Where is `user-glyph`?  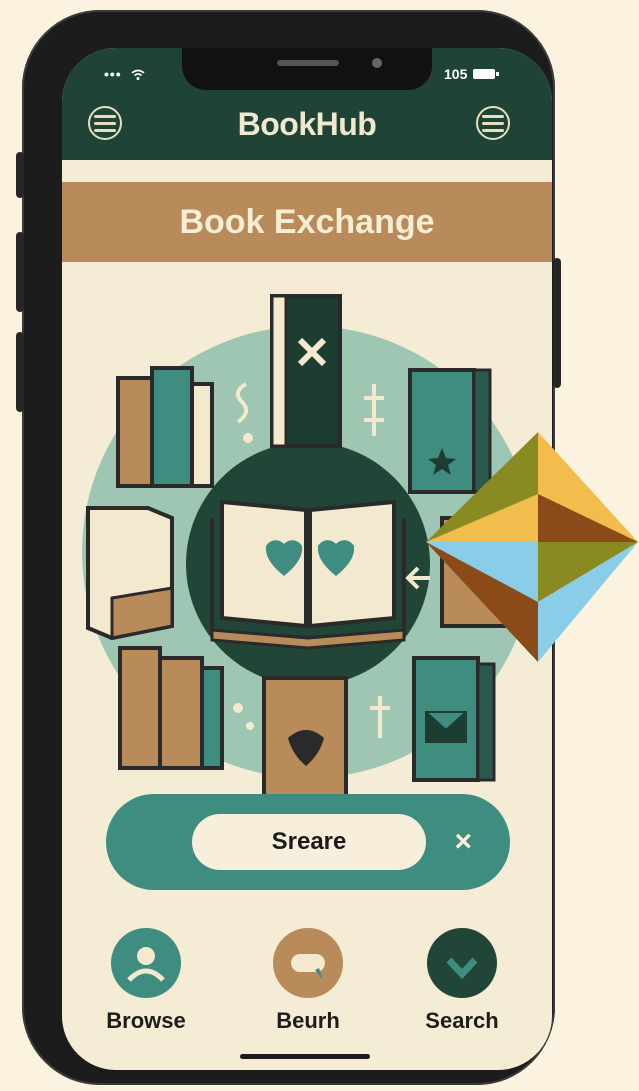 user-glyph is located at coordinates (146, 964).